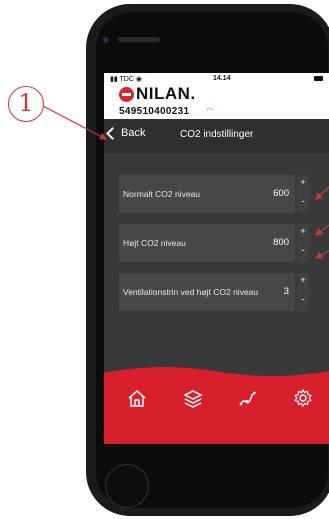  I want to click on back-button: Back, so click(126, 133).